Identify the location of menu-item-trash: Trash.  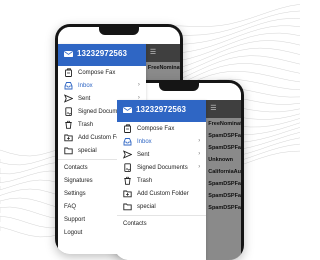
(161, 180).